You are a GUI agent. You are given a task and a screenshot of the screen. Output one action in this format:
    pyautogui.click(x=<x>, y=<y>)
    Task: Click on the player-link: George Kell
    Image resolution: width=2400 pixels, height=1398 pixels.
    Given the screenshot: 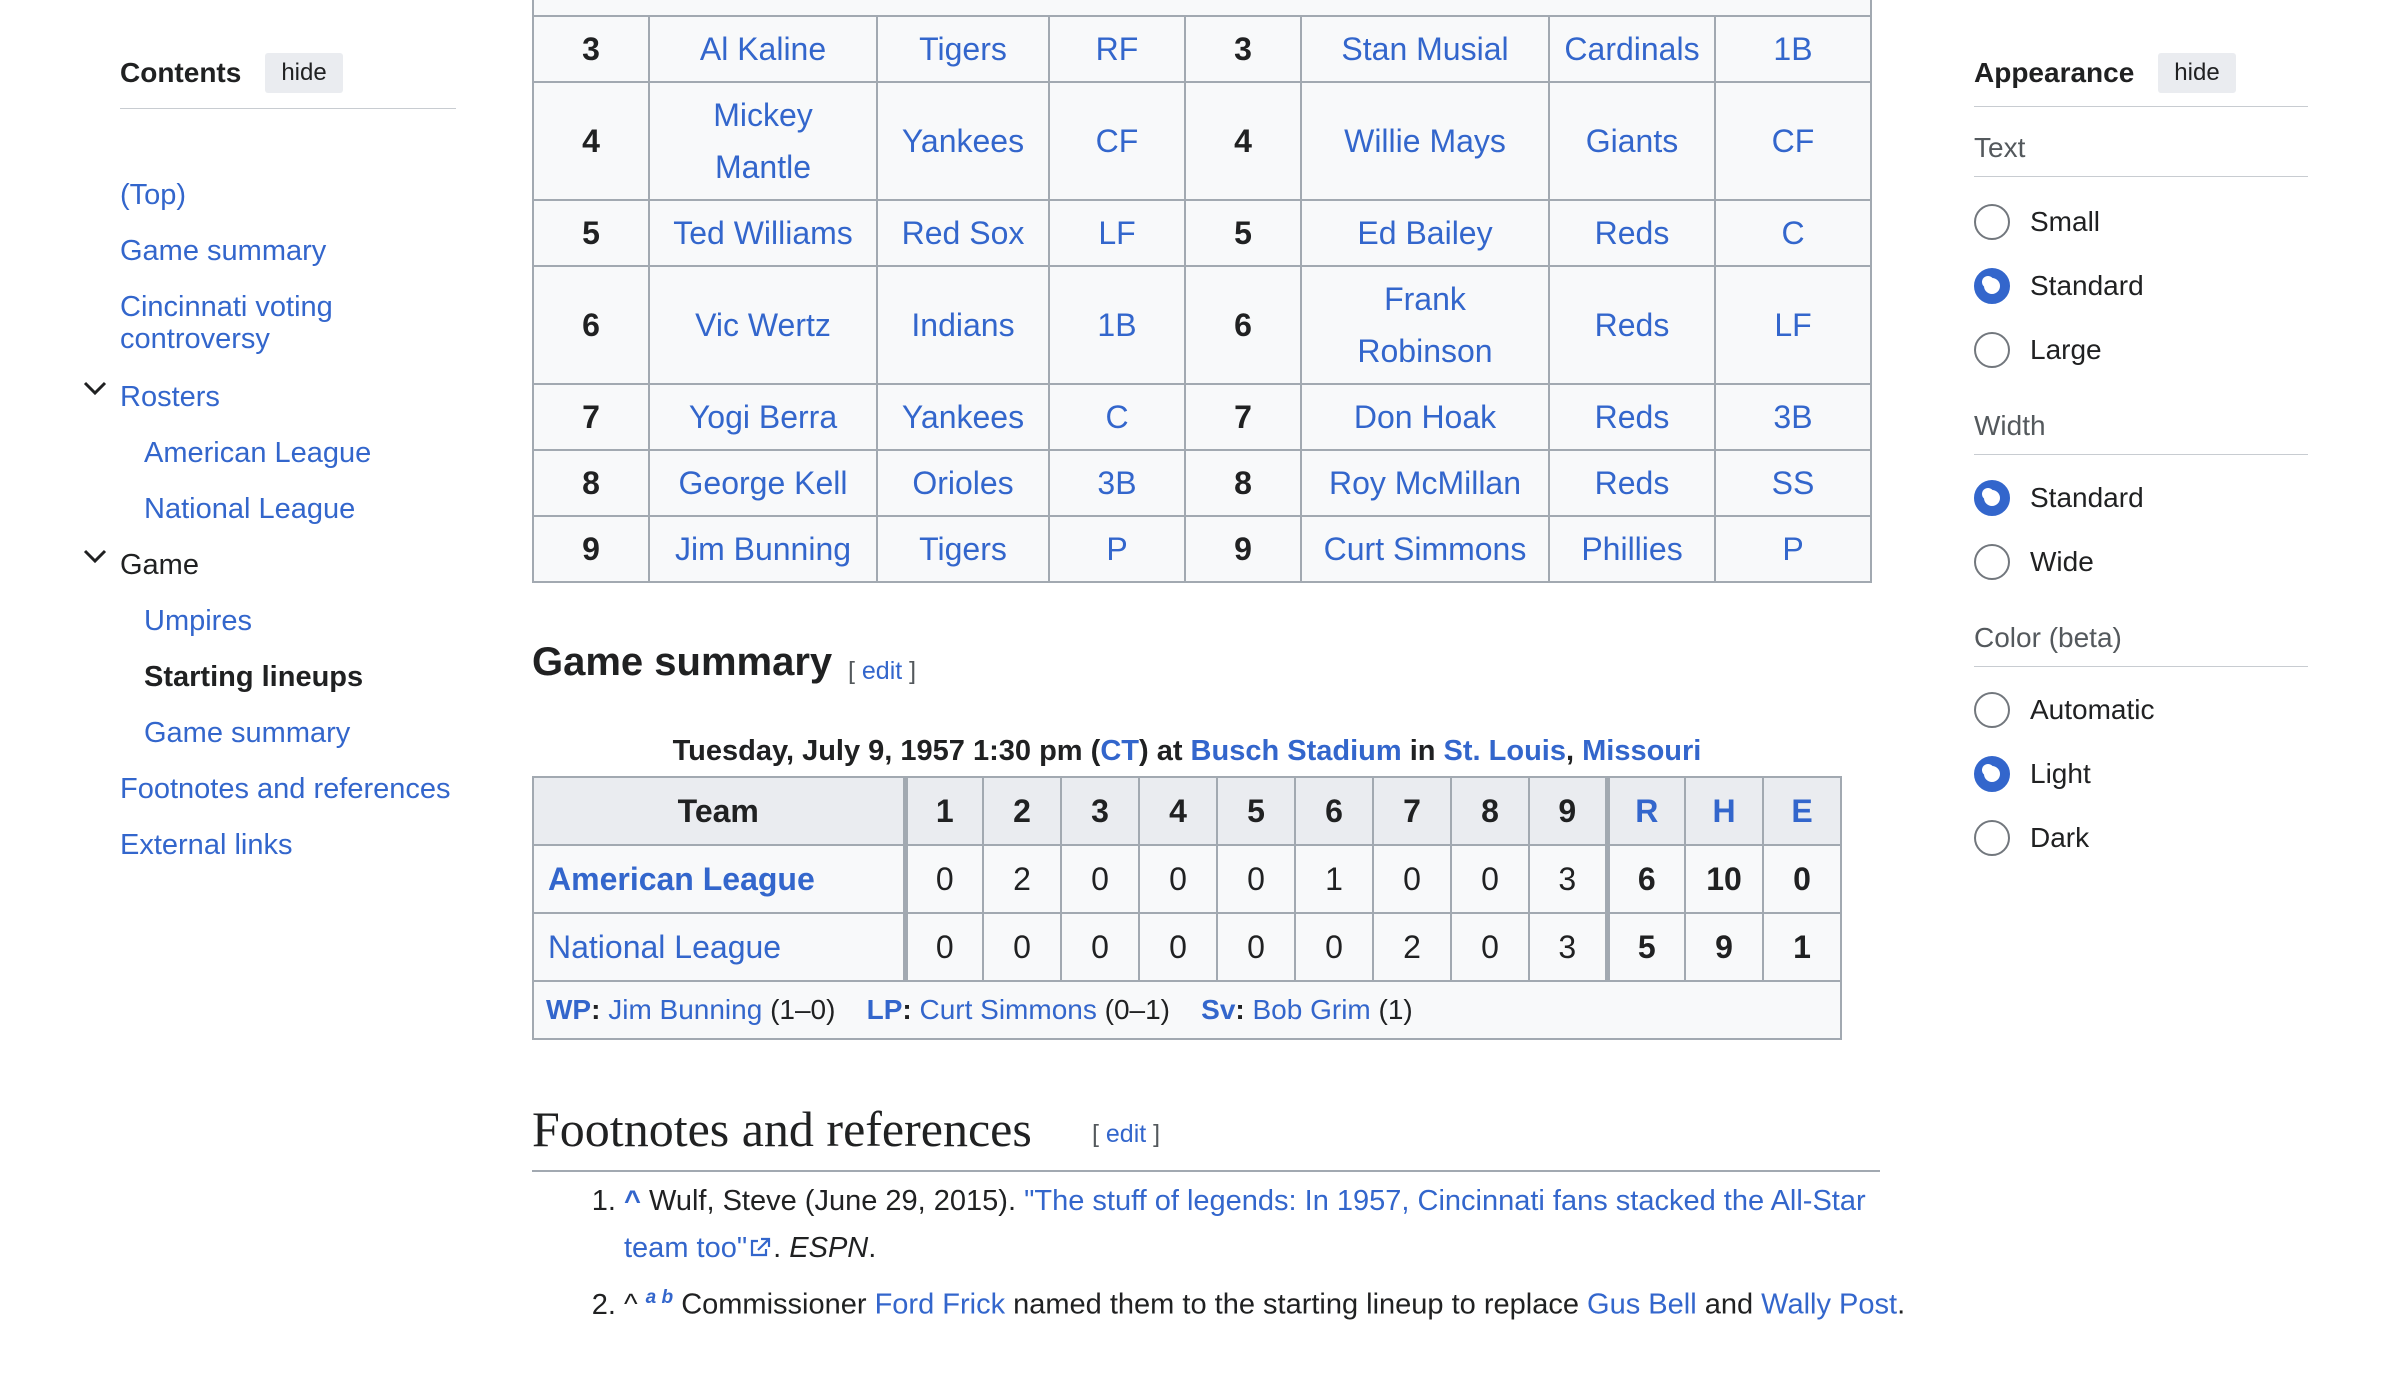 What is the action you would take?
    pyautogui.click(x=763, y=483)
    